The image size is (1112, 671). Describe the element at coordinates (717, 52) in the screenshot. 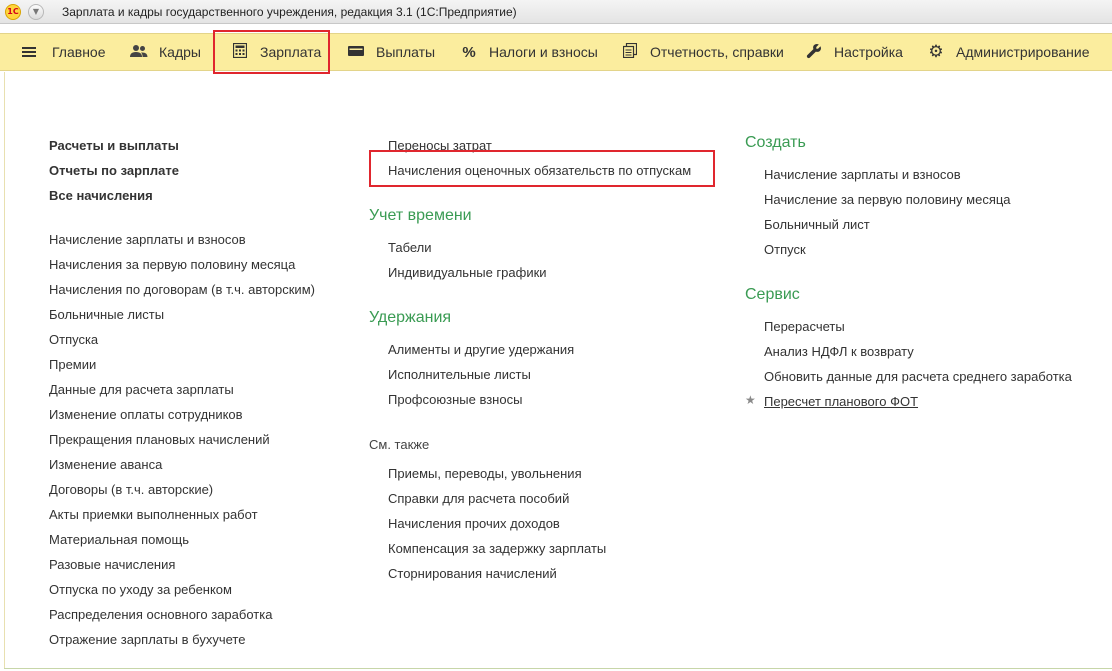

I see `section-label: Отчетность, справки` at that location.